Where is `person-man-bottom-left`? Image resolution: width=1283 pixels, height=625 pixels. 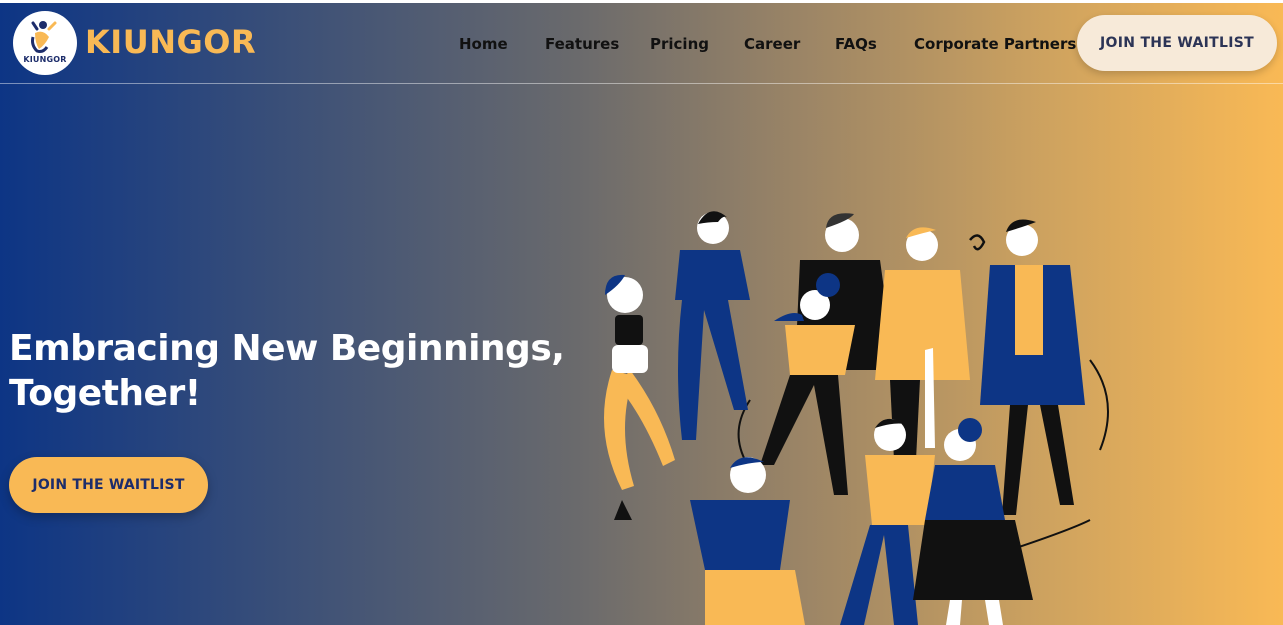 person-man-bottom-left is located at coordinates (747, 541).